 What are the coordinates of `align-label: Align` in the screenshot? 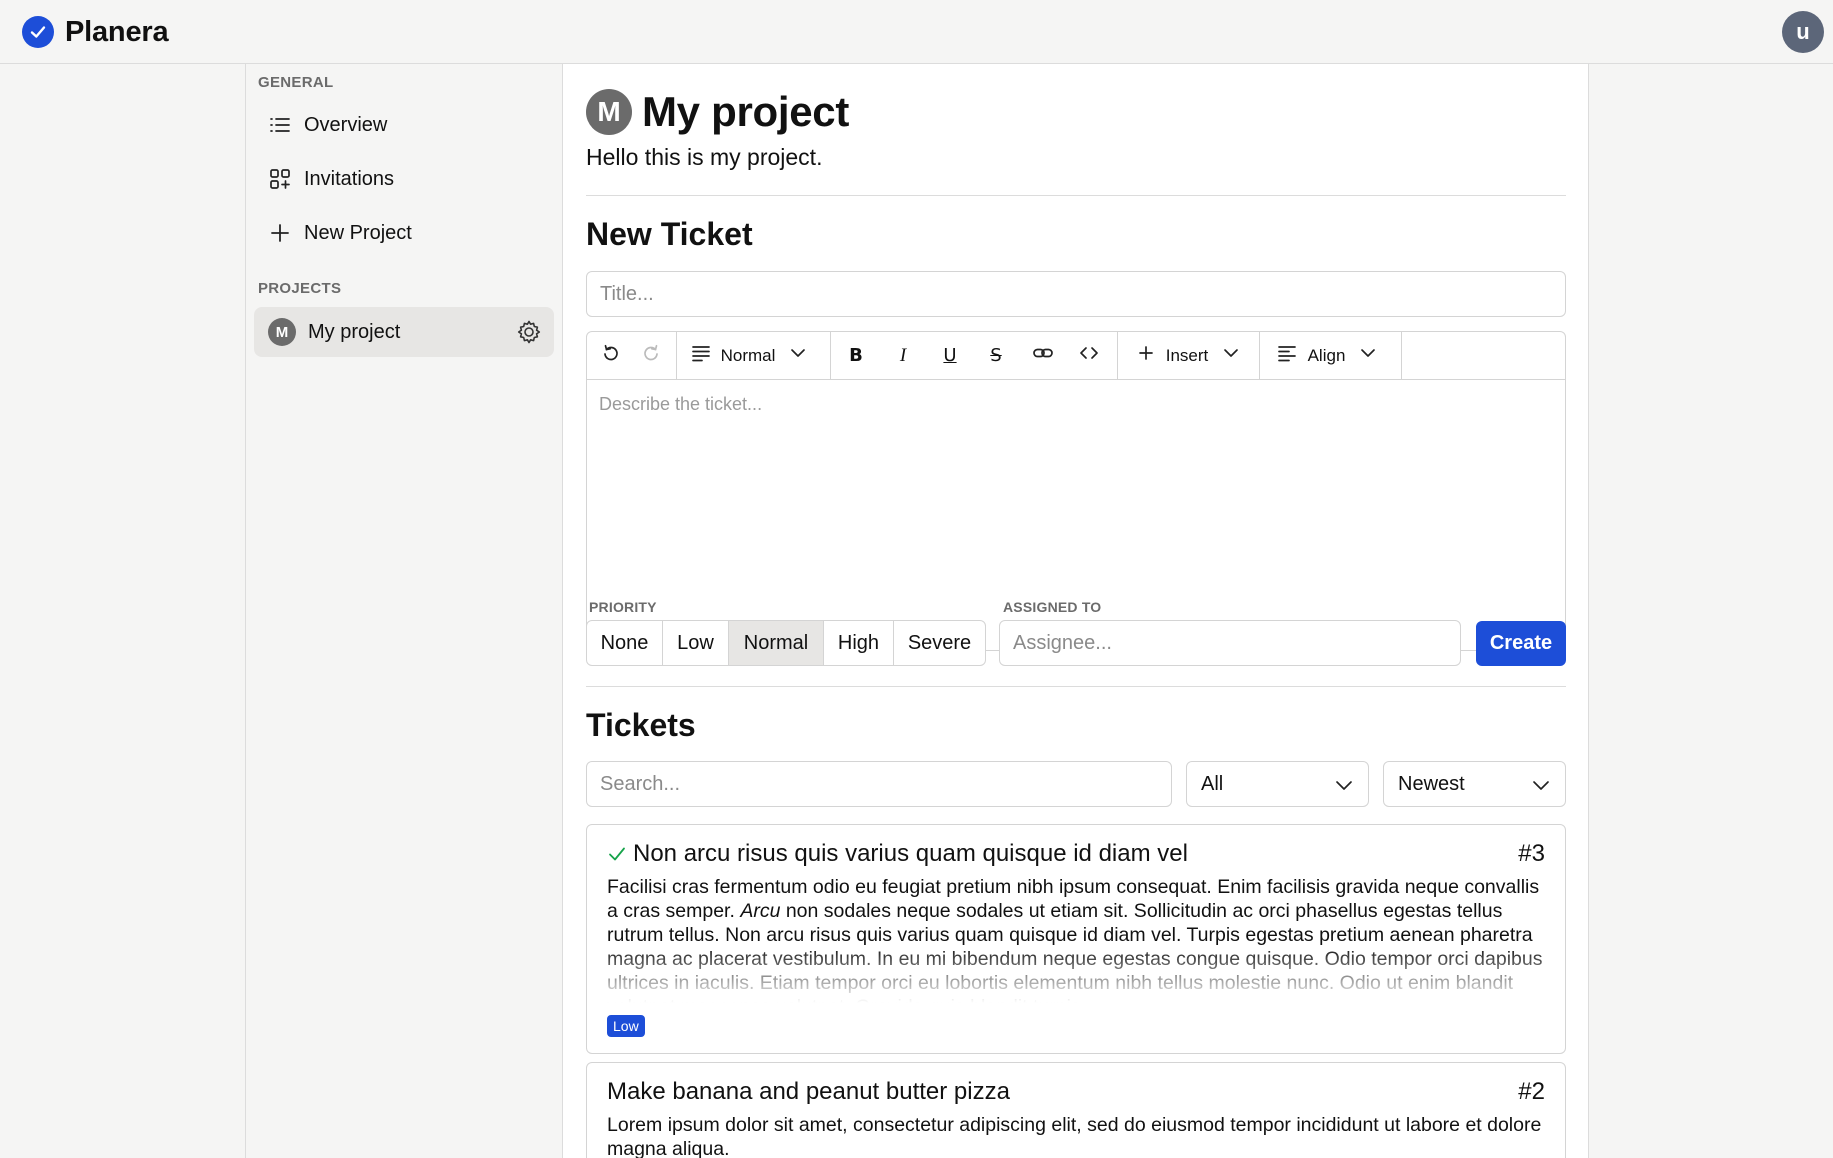 It's located at (1326, 355).